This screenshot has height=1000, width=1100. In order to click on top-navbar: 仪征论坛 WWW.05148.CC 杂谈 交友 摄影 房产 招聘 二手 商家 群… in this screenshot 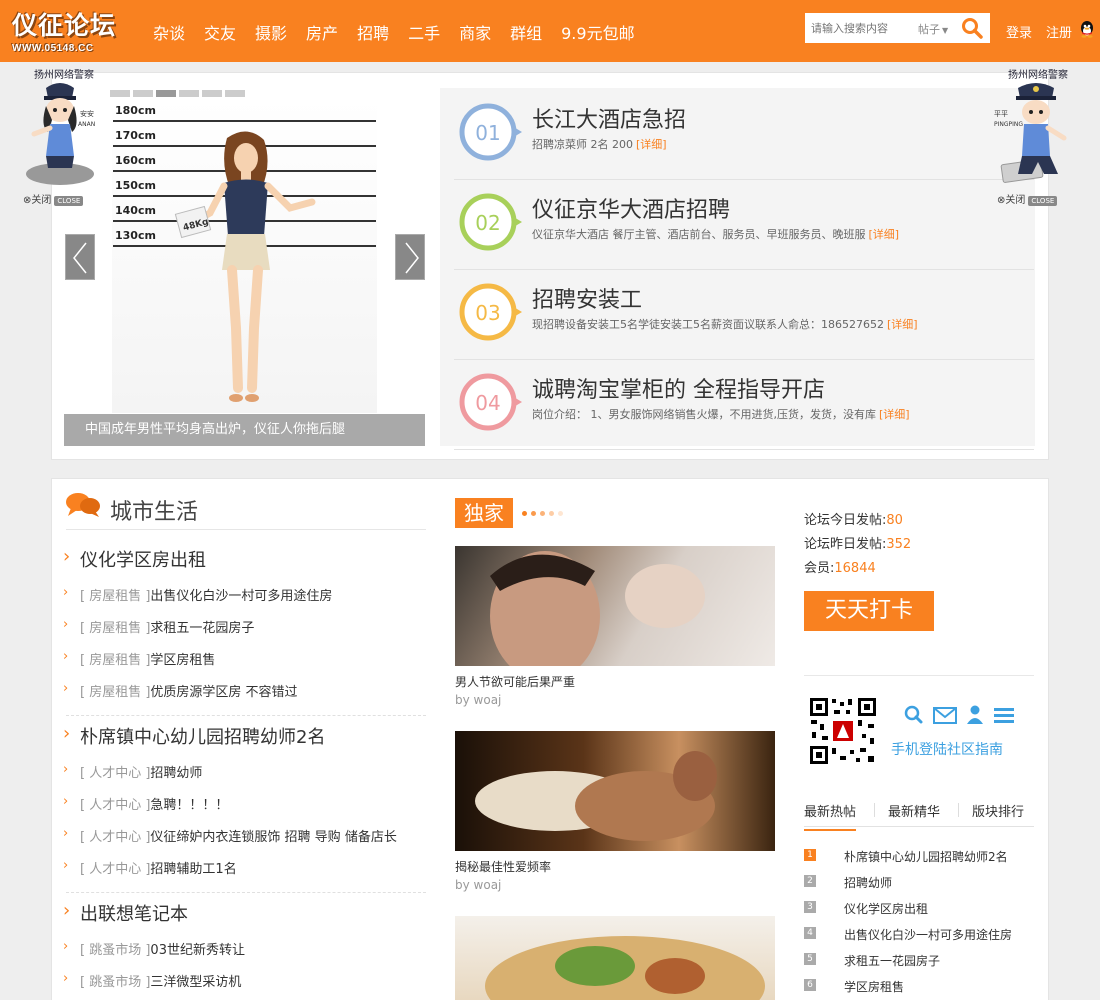, I will do `click(550, 31)`.